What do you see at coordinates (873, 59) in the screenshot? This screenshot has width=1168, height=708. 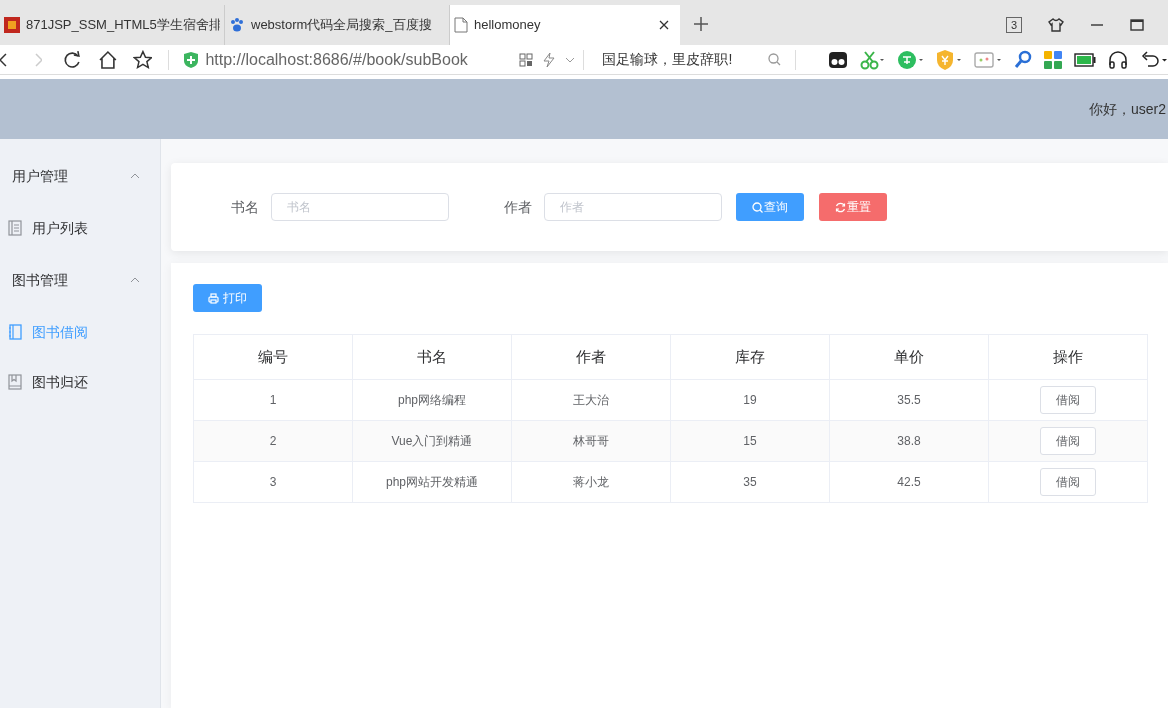 I see `scissors-icon` at bounding box center [873, 59].